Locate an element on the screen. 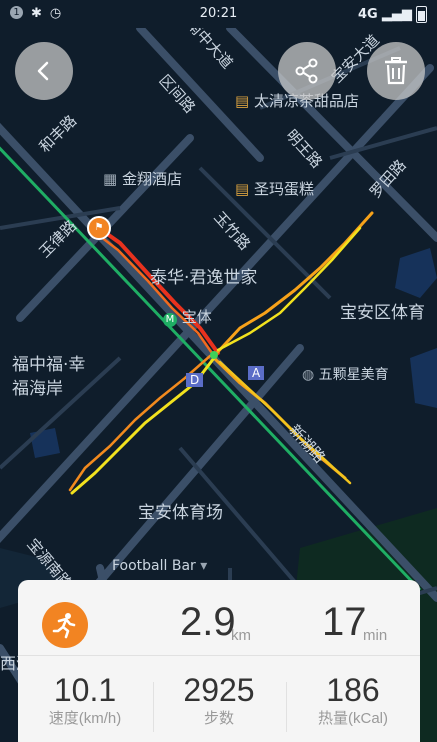  poi-name: 五颗星美育 is located at coordinates (353, 375).